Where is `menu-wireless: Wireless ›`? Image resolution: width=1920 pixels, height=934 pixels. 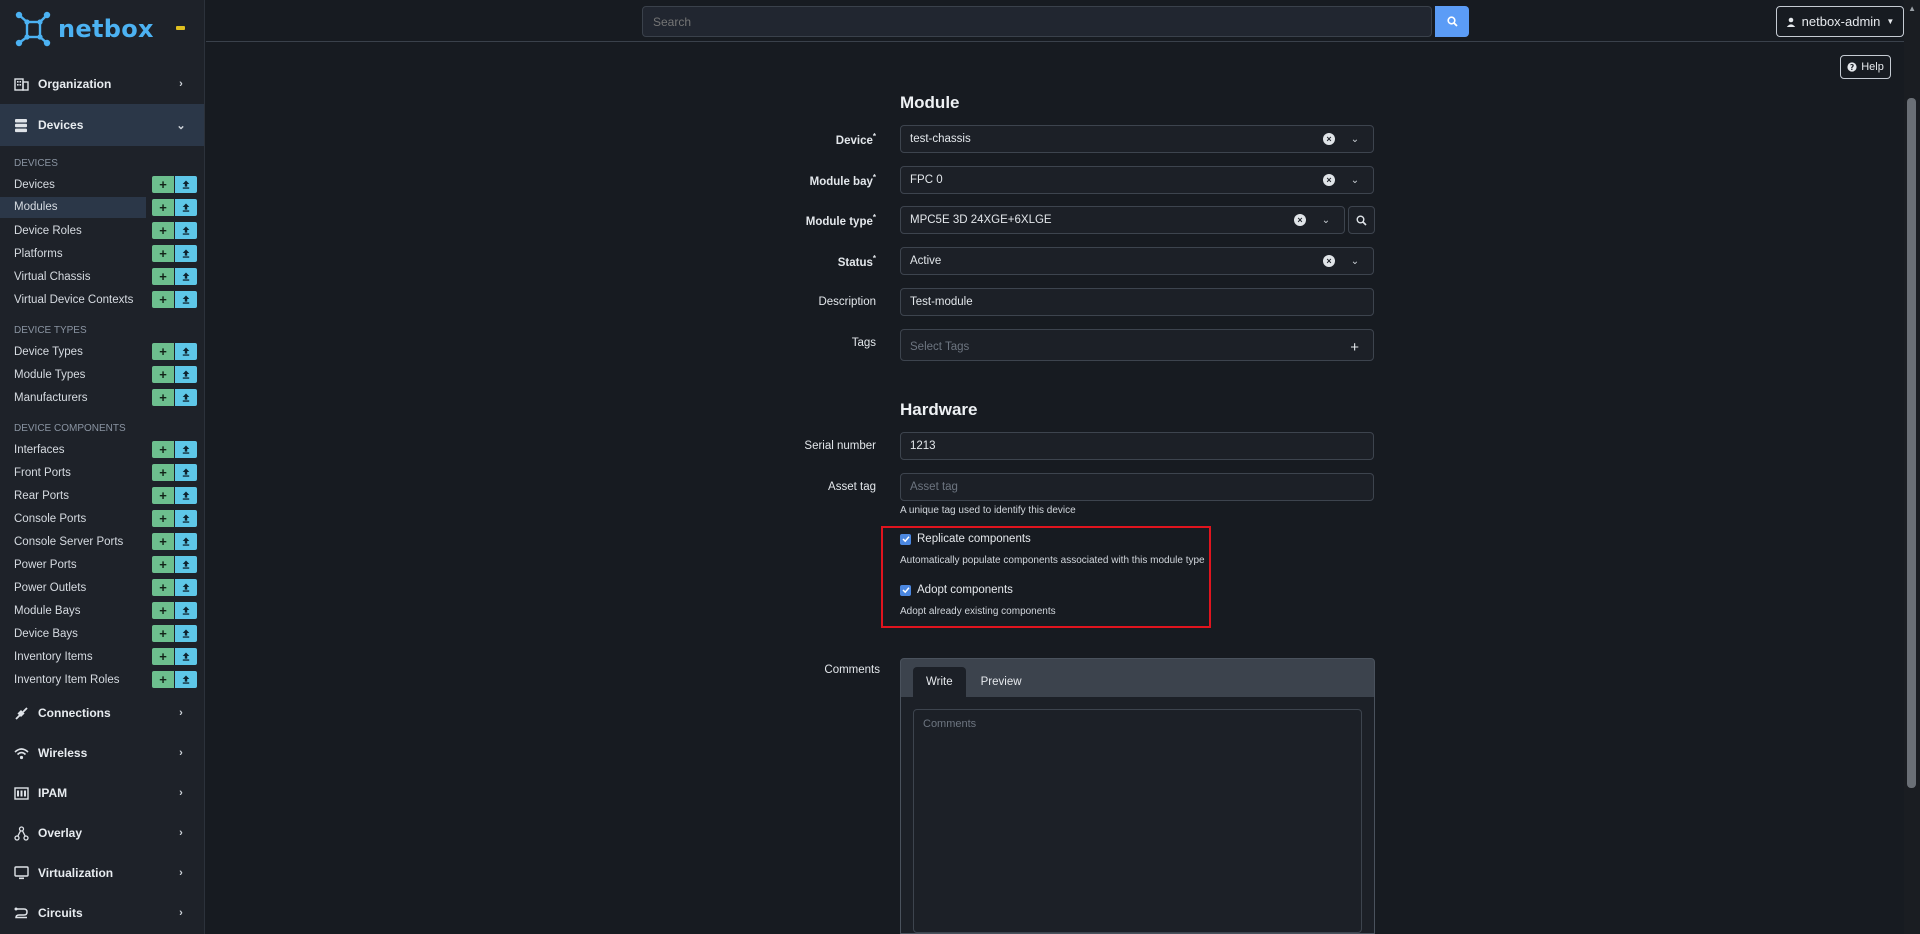 menu-wireless: Wireless › is located at coordinates (102, 753).